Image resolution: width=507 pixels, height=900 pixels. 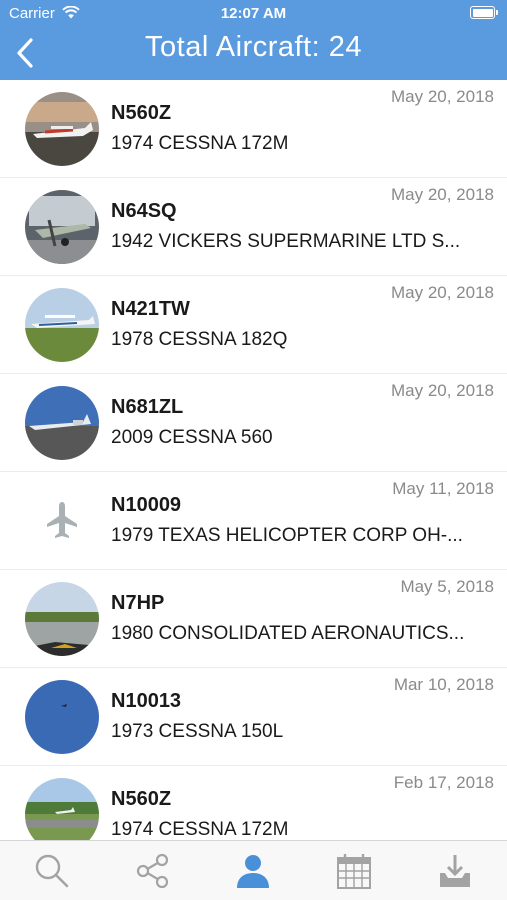 I want to click on tab-profile, so click(x=253, y=871).